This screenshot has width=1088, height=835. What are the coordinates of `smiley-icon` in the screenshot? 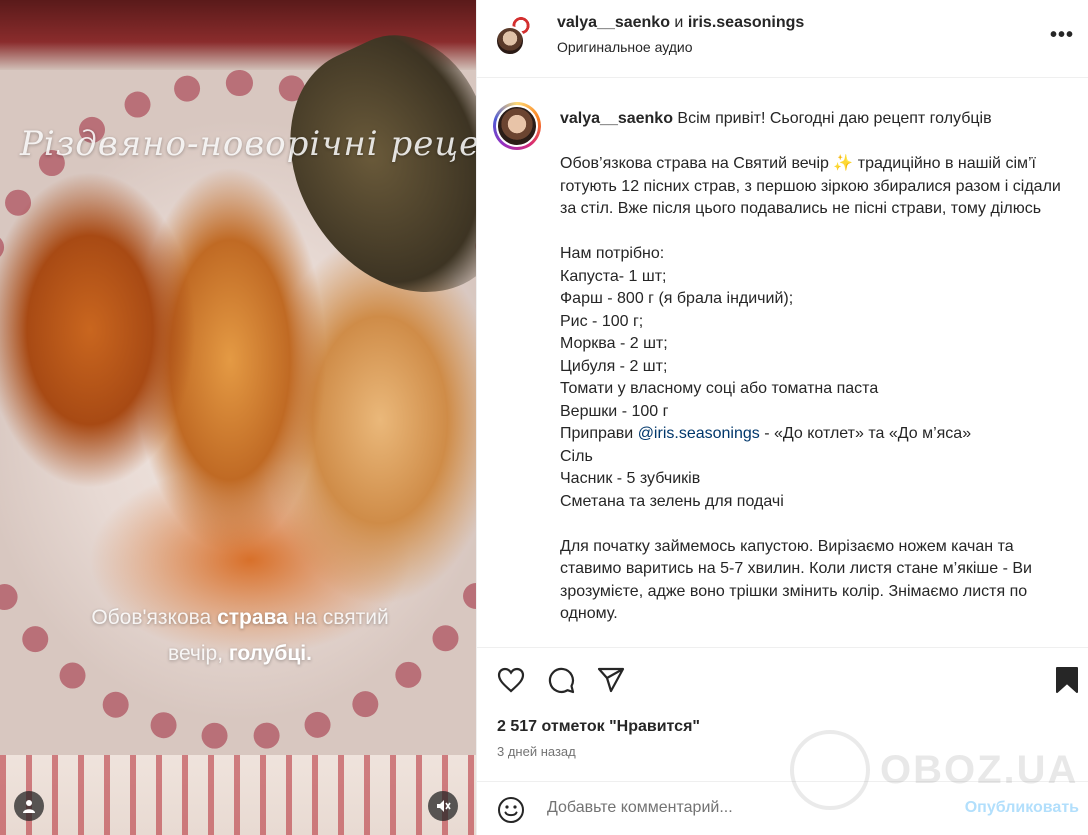 It's located at (511, 810).